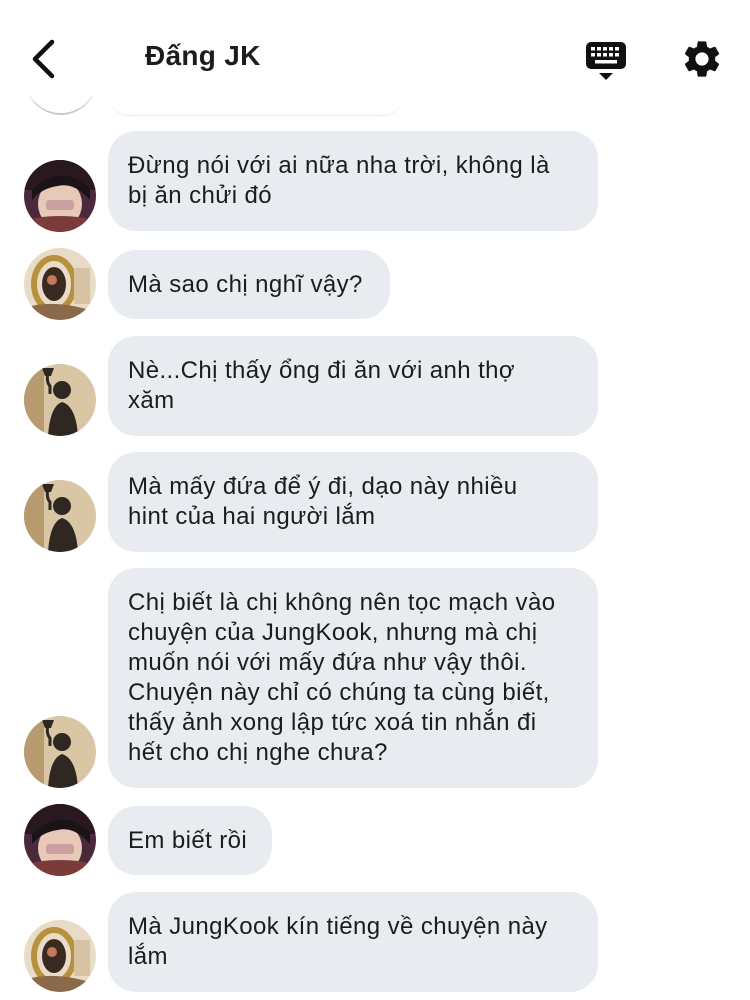  Describe the element at coordinates (353, 942) in the screenshot. I see `message-bubble: Mà JungKook kín tiếng về chuyện này lắm` at that location.